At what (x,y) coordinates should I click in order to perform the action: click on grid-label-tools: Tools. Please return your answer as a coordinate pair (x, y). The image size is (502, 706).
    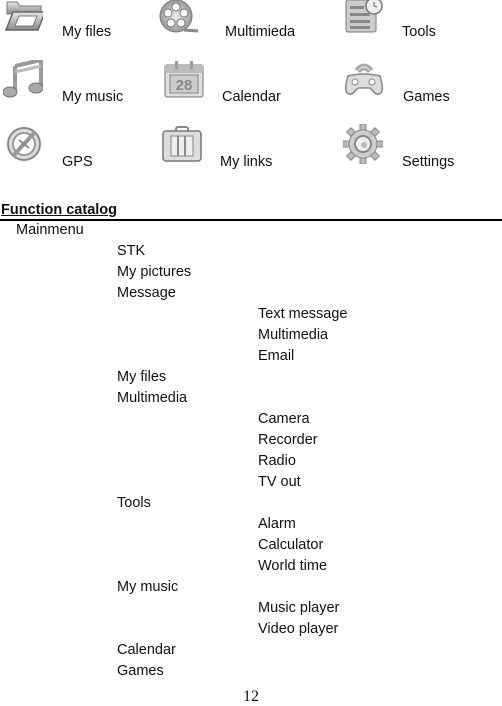
    Looking at the image, I should click on (419, 32).